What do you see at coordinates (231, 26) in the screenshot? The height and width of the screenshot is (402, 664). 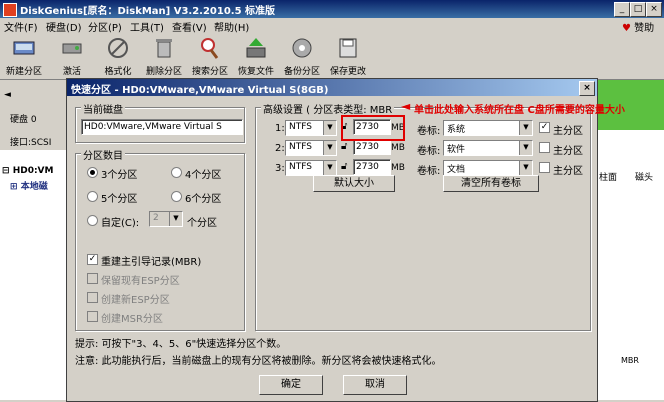 I see `menu-help: 帮助(H)` at bounding box center [231, 26].